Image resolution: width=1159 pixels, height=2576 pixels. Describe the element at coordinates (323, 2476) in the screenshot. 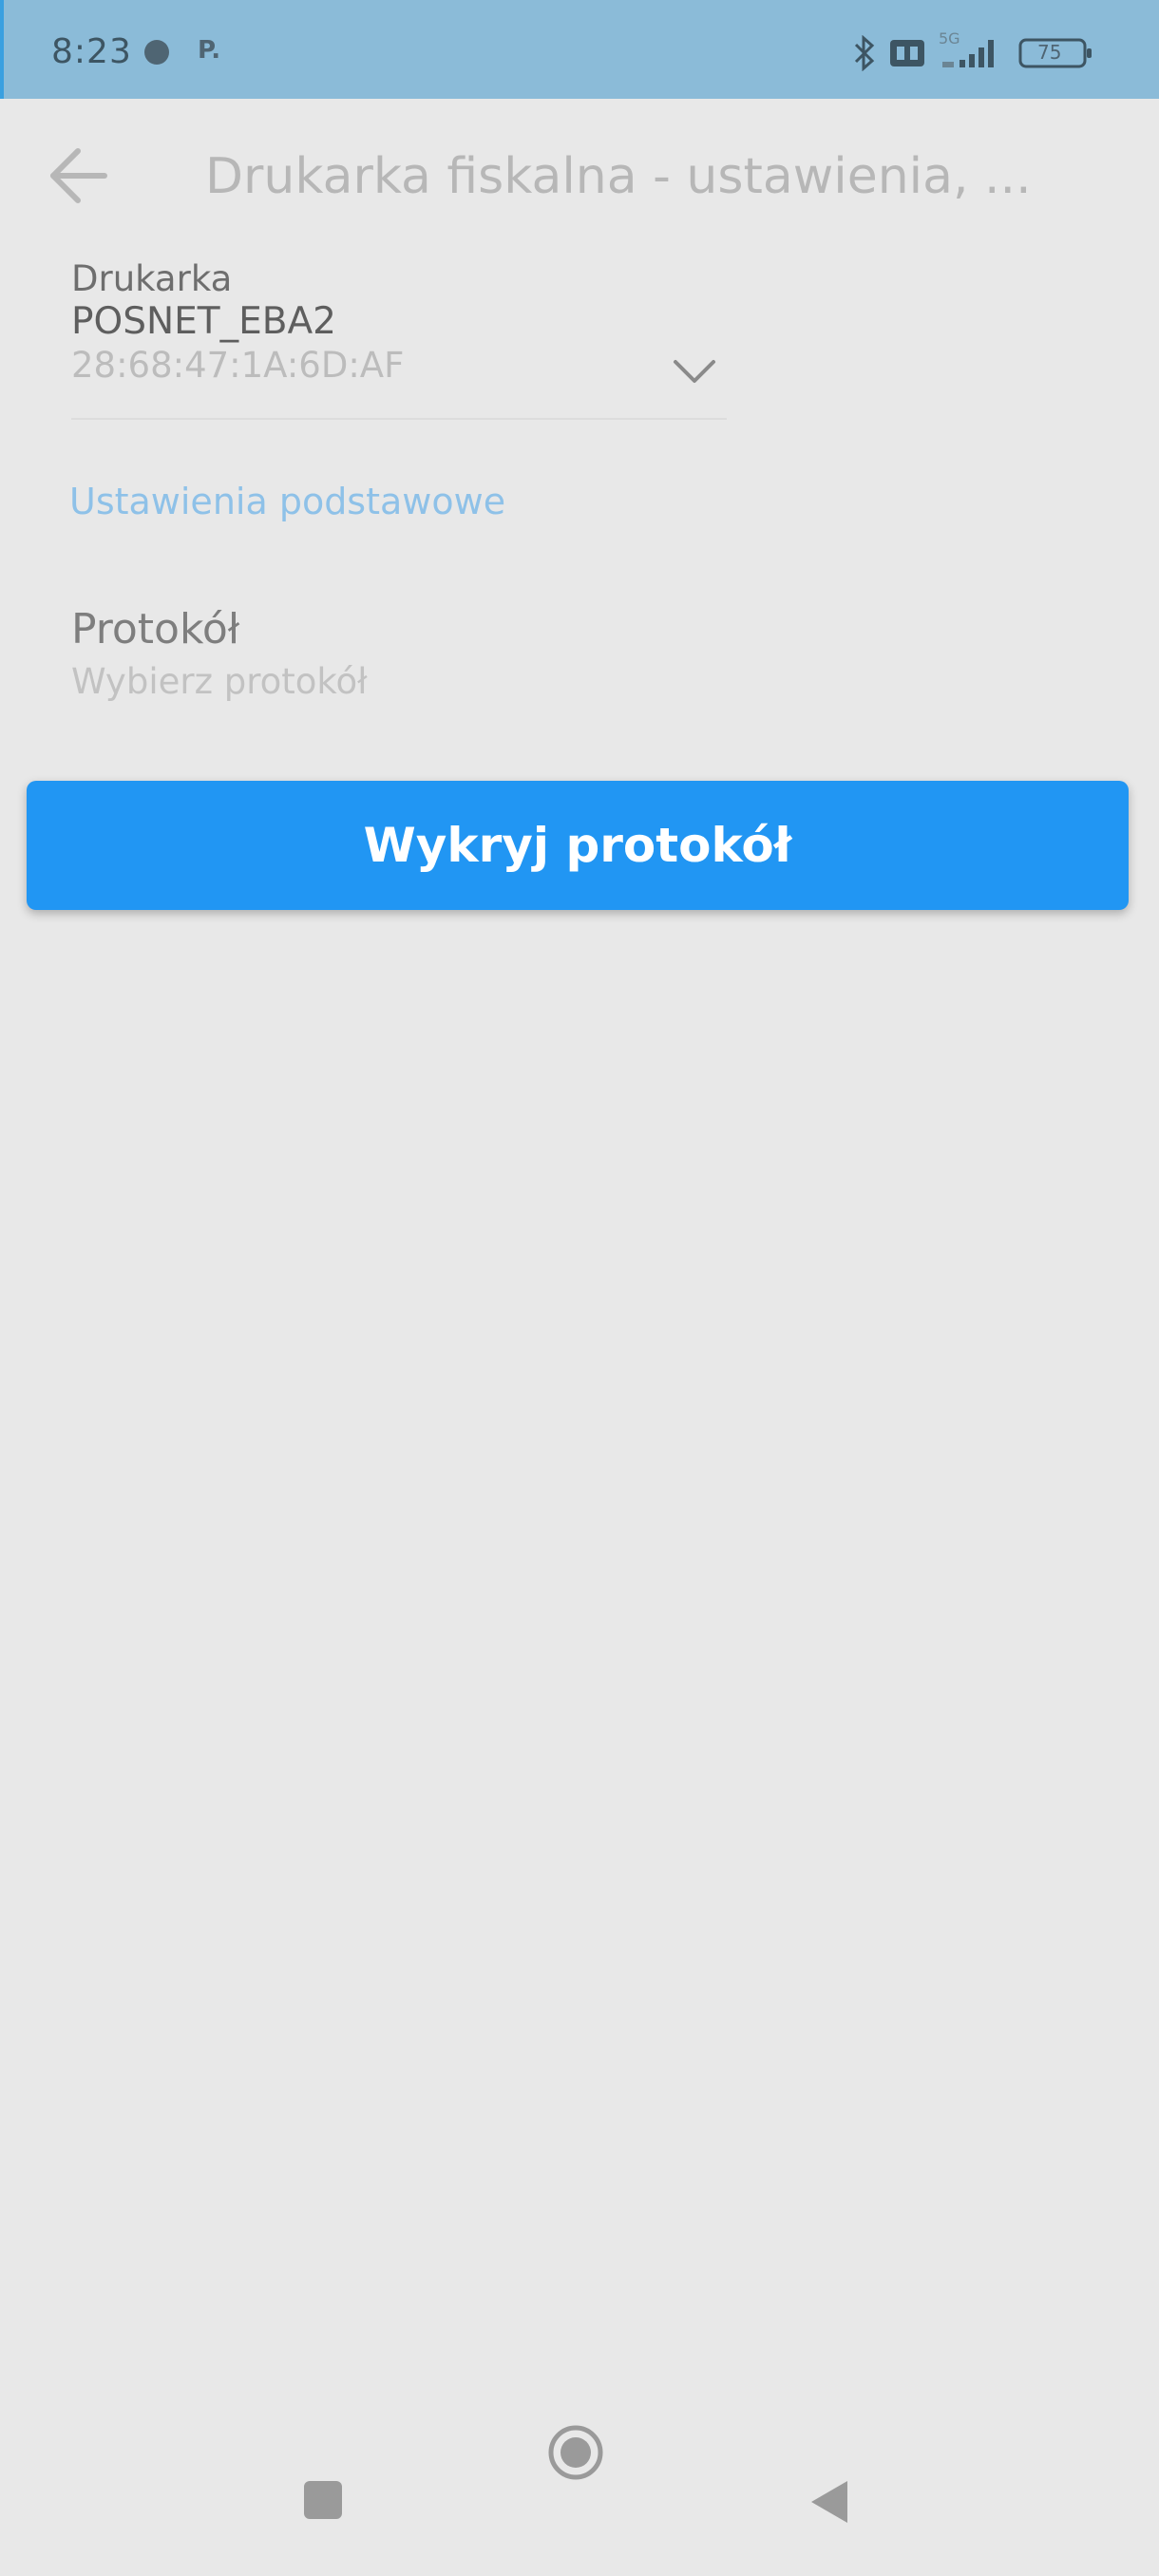

I see `square-icon` at that location.